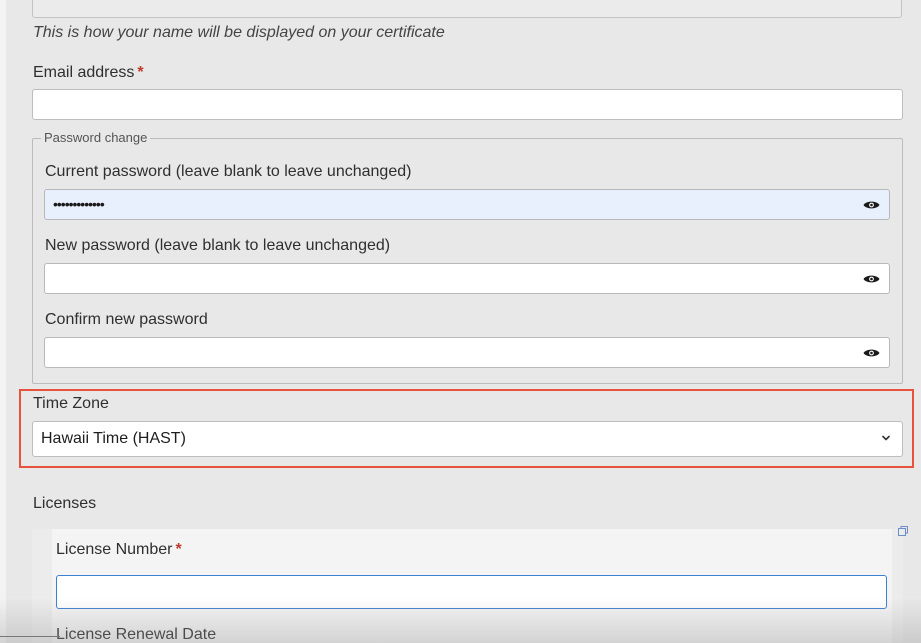  What do you see at coordinates (30, 636) in the screenshot?
I see `divider` at bounding box center [30, 636].